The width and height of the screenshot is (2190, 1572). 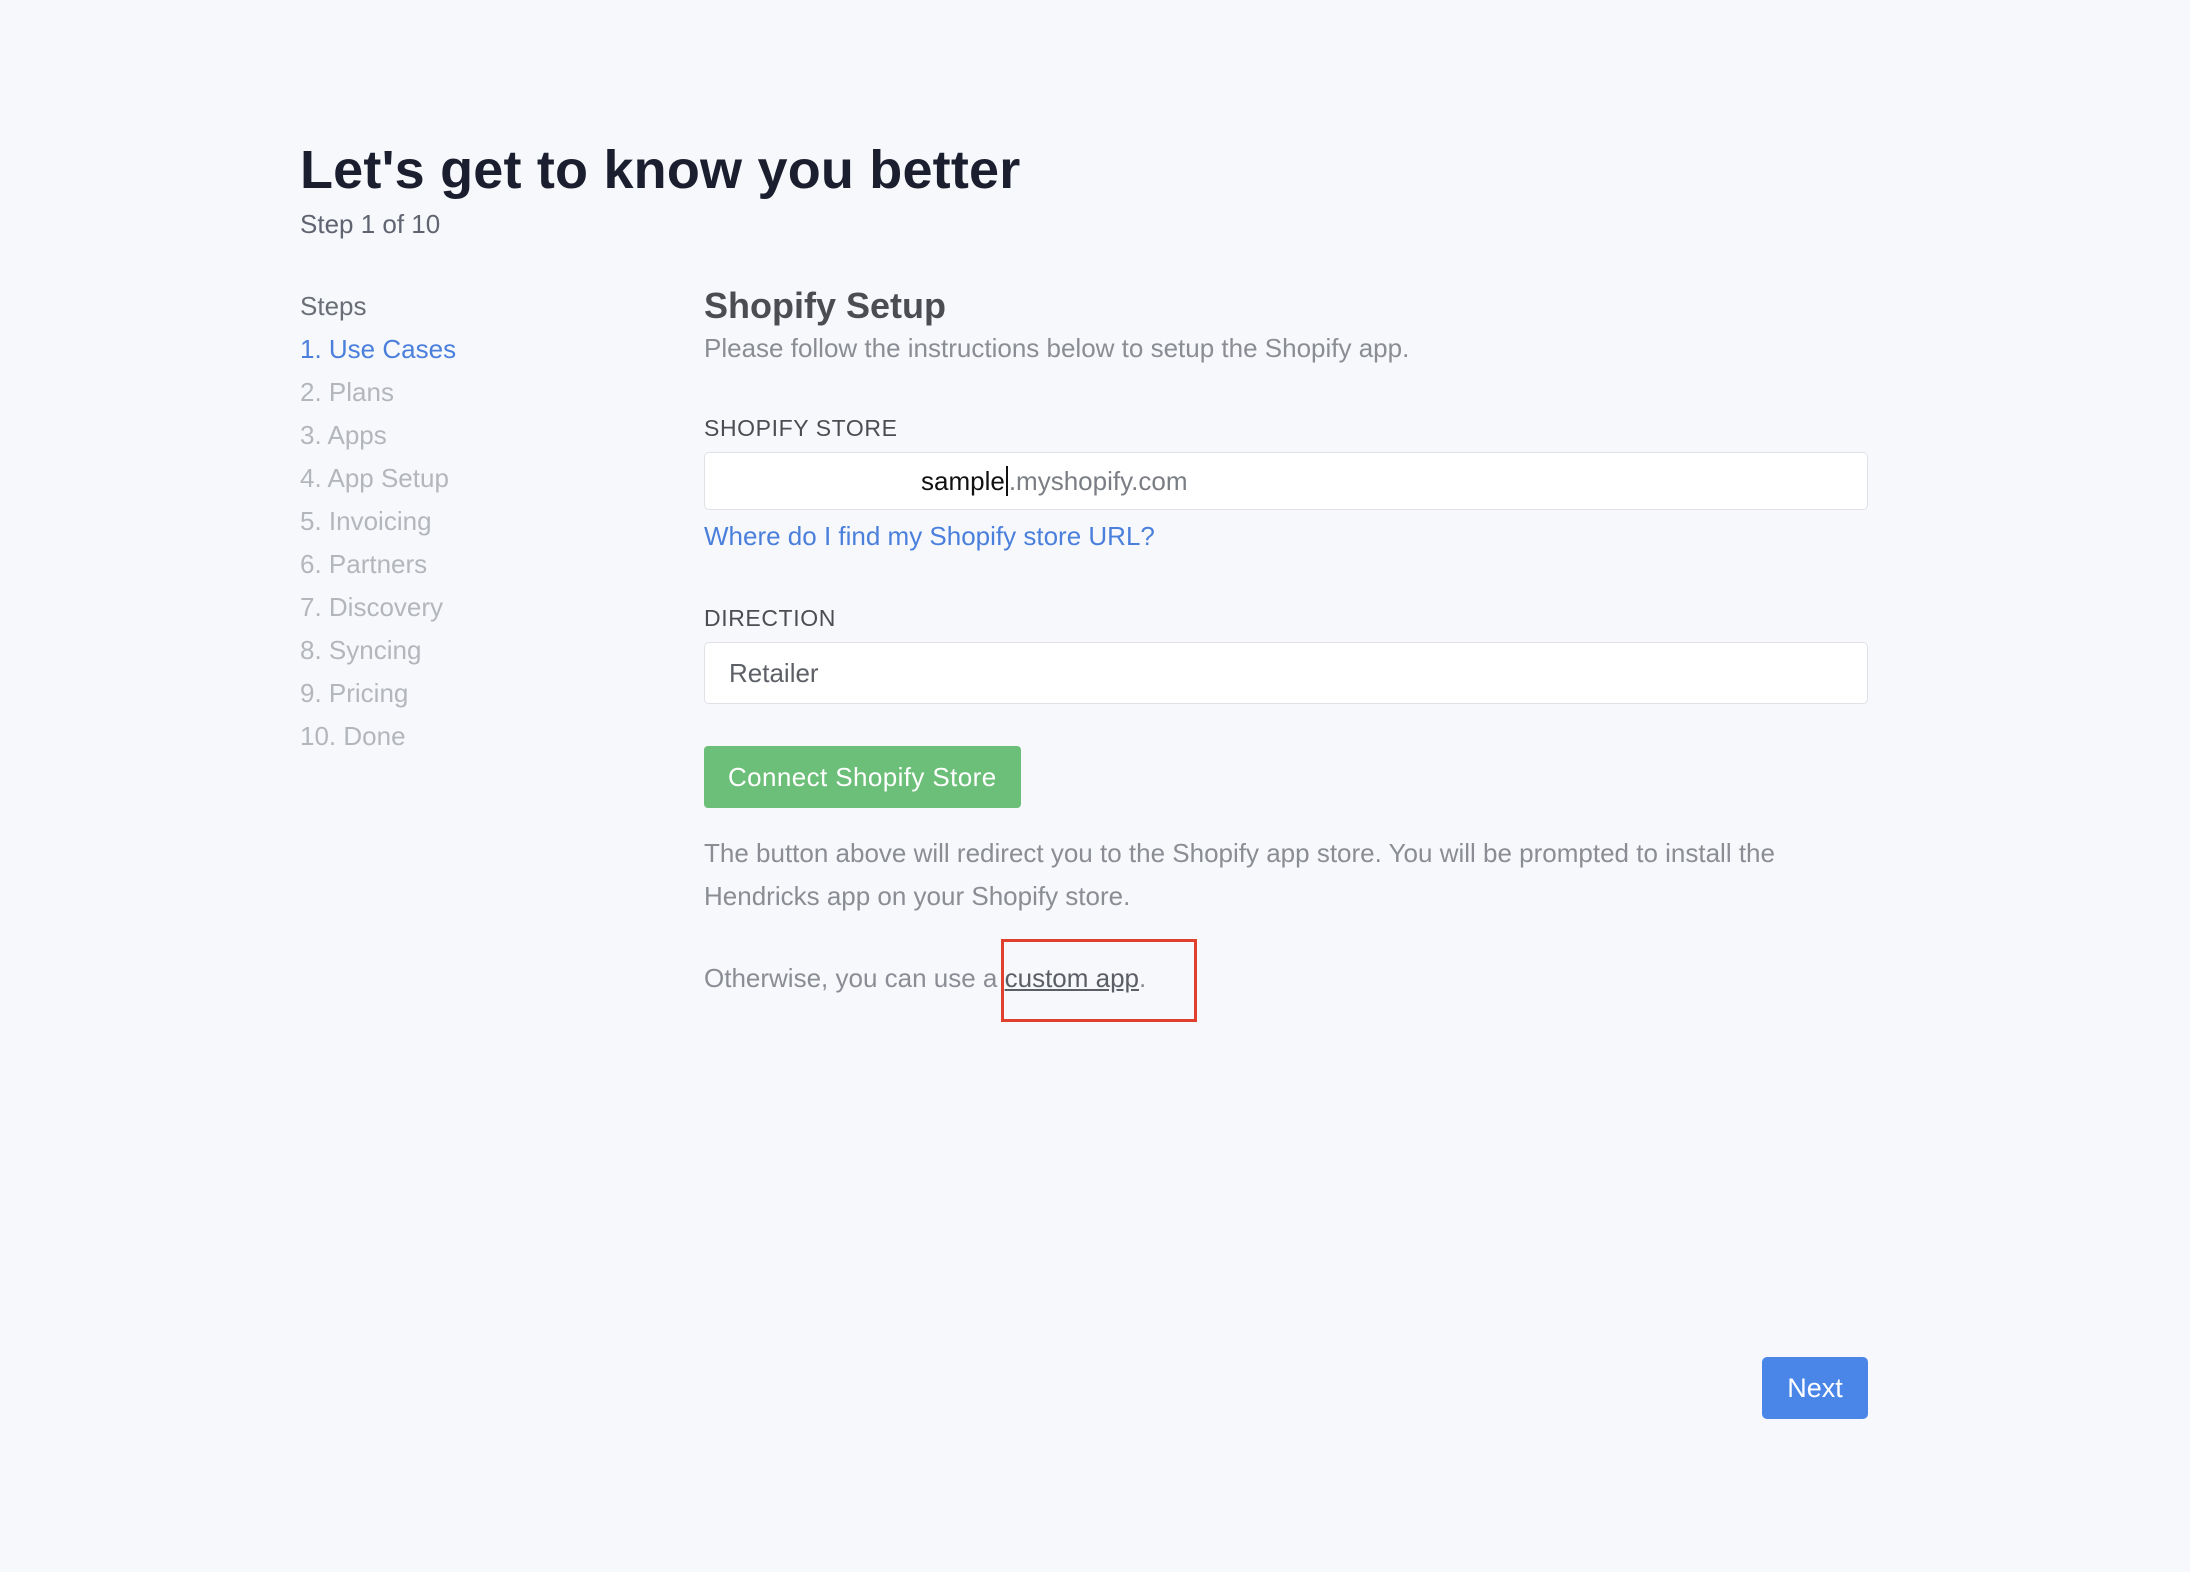 I want to click on direction-label: DIRECTION, so click(x=770, y=618).